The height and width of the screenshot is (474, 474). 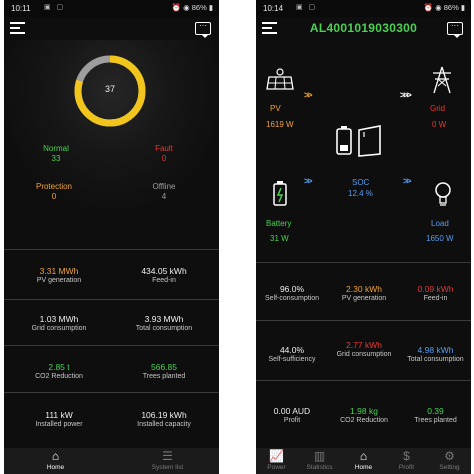 What do you see at coordinates (406, 456) in the screenshot?
I see `profit-icon: $` at bounding box center [406, 456].